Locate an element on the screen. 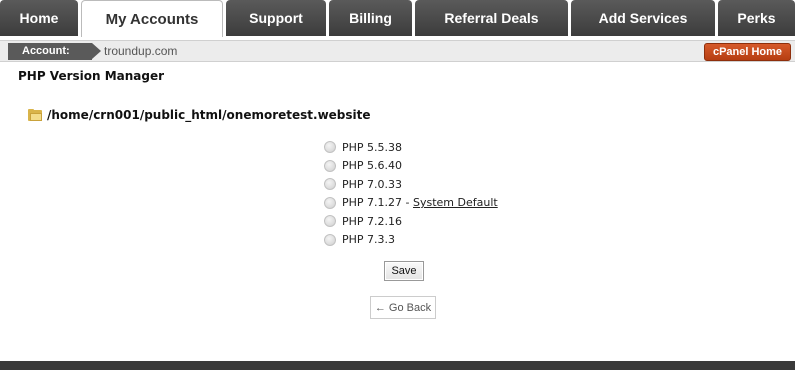  tab-perks: Perks is located at coordinates (756, 18).